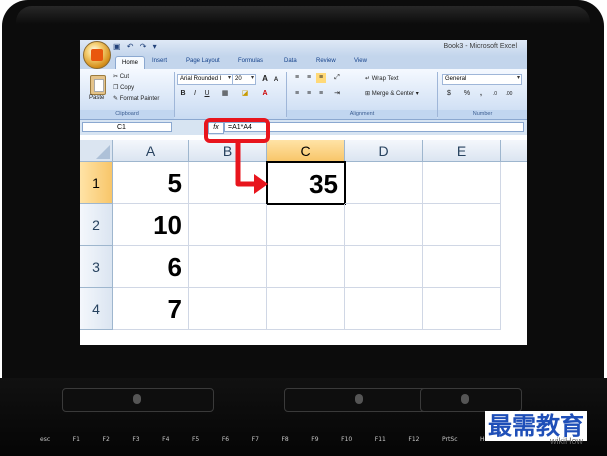 This screenshot has height=456, width=607. Describe the element at coordinates (450, 439) in the screenshot. I see `key-13: PrtSc` at that location.